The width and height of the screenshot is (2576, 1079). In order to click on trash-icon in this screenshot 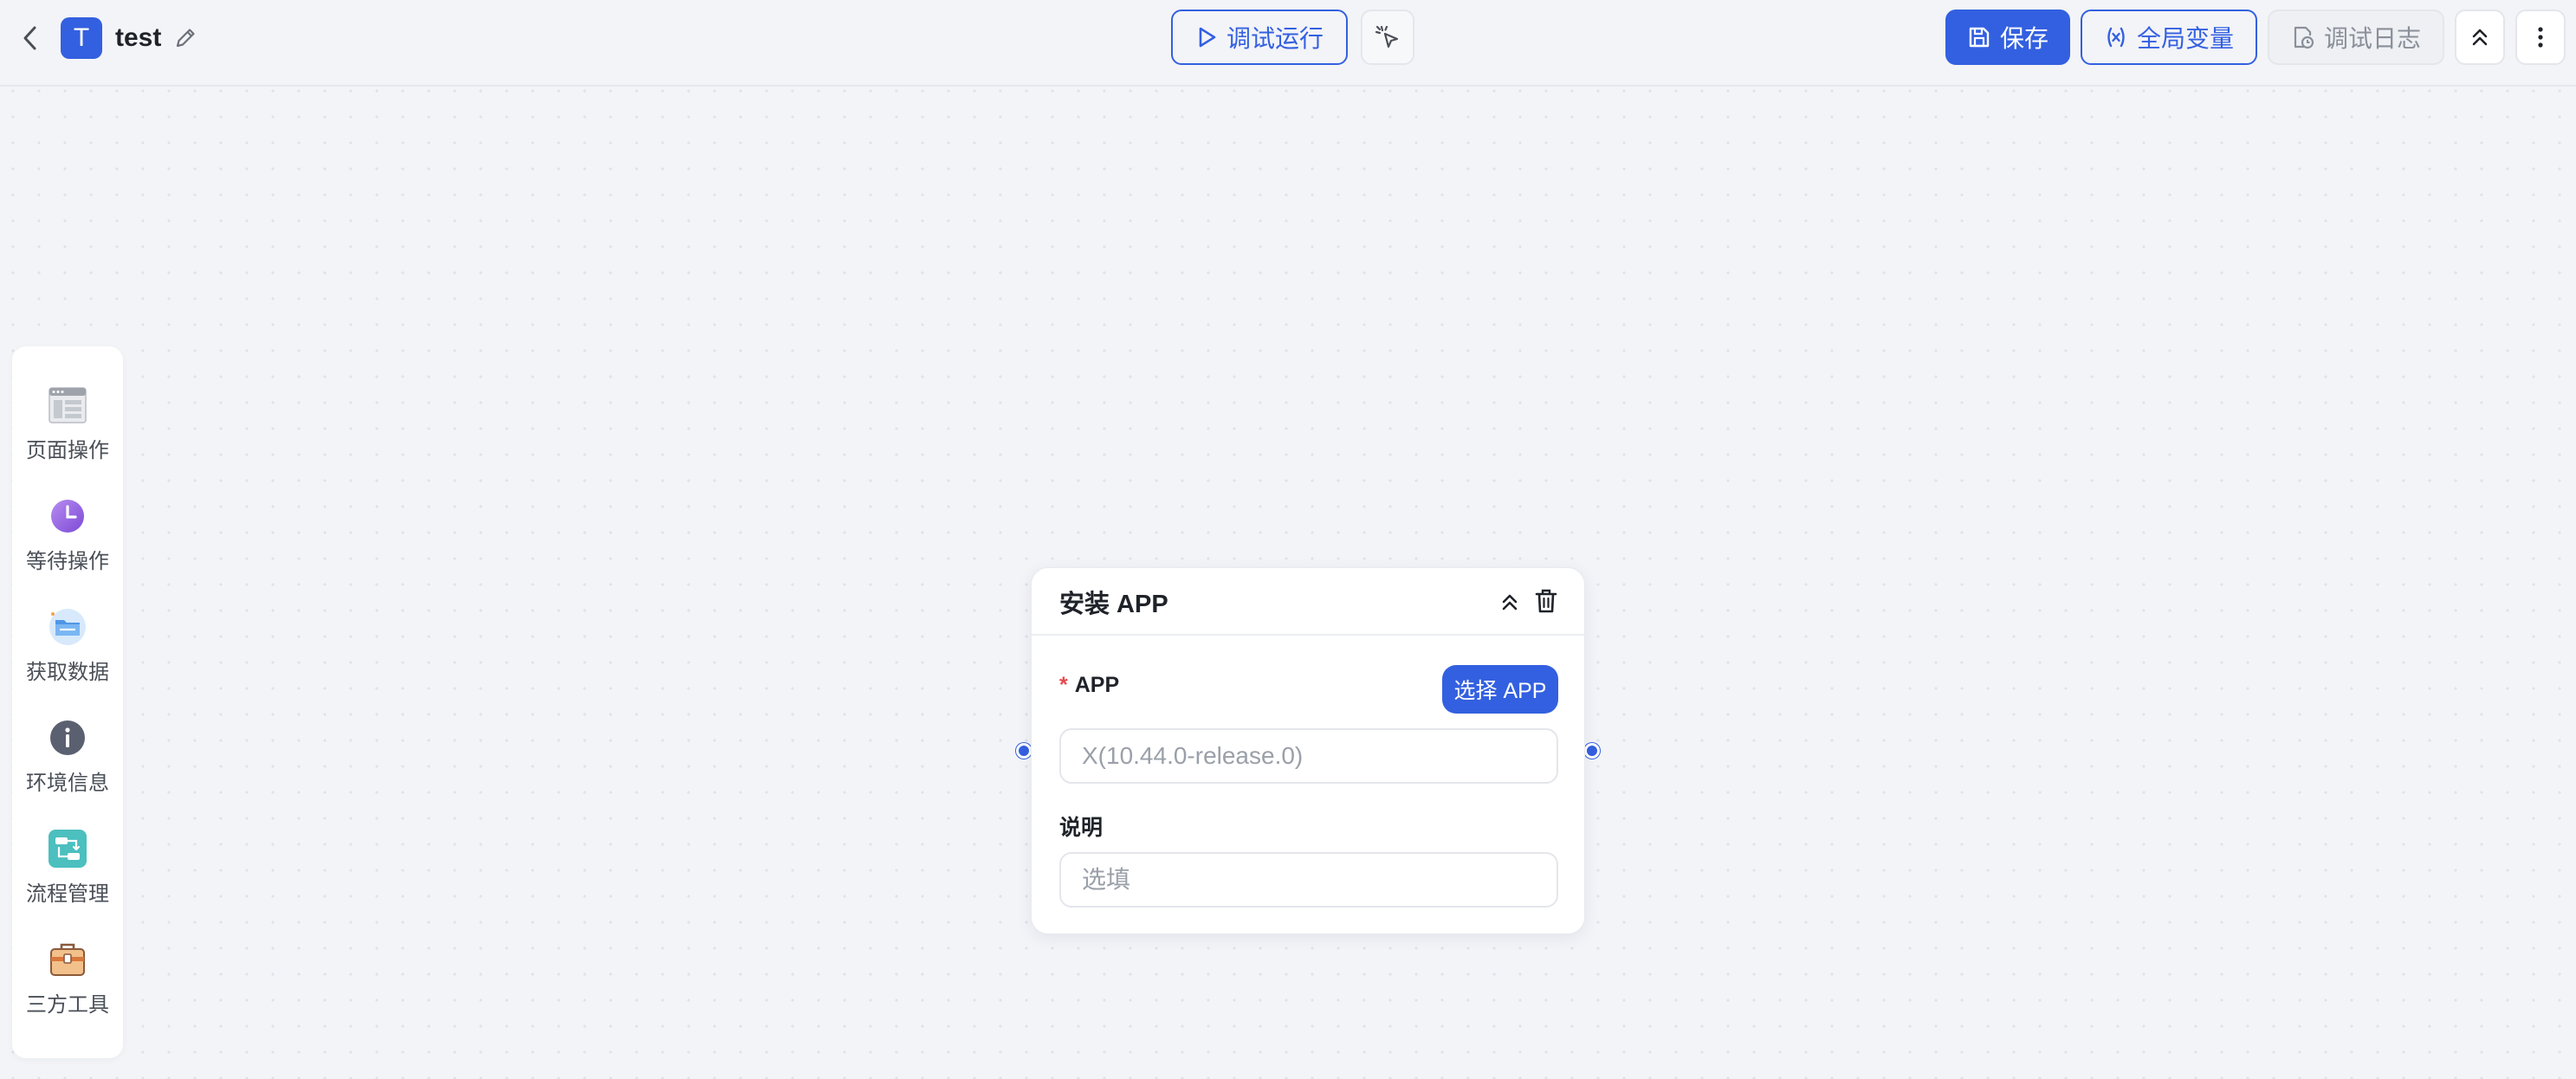, I will do `click(1546, 601)`.